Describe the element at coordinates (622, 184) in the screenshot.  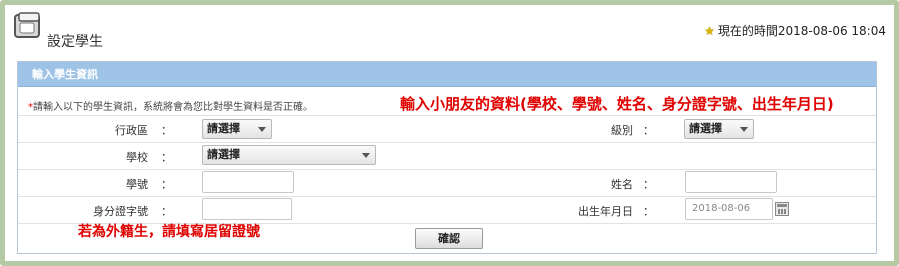
I see `name-label: 姓名` at that location.